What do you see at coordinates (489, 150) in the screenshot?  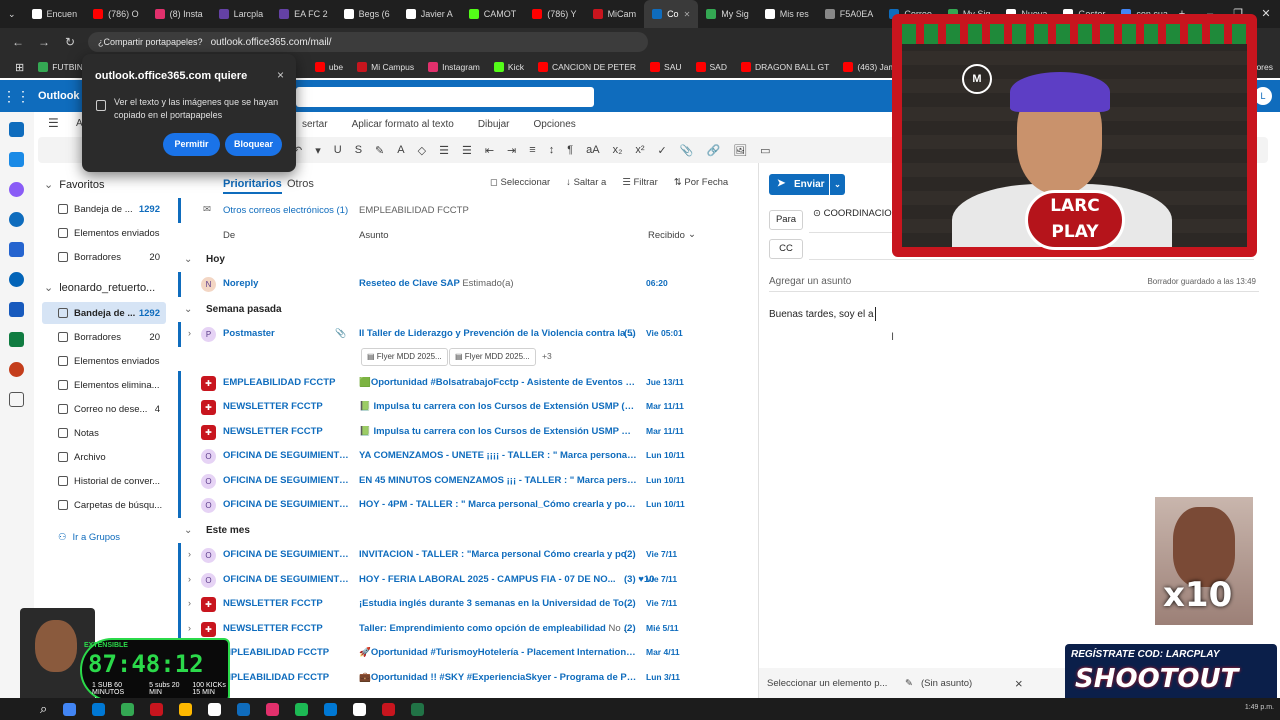 I see `format-tool-icon: ⇤` at bounding box center [489, 150].